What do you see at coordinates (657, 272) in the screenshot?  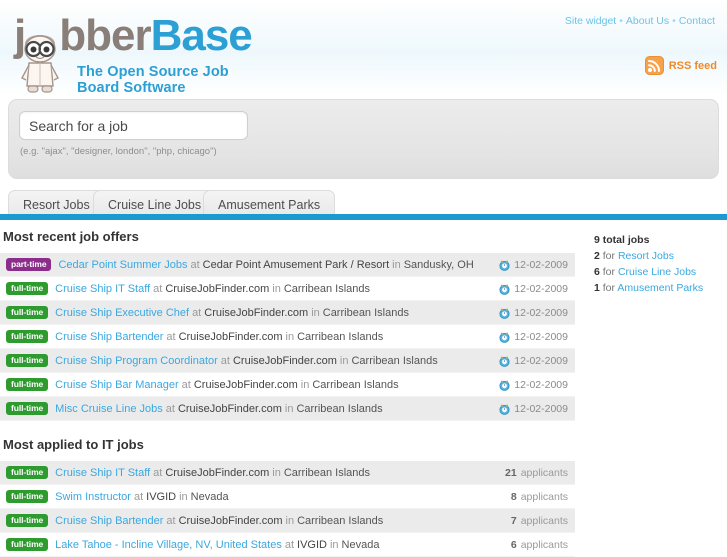 I see `sidebar-link-cruise-line-jobs: Cruise Line Jobs` at bounding box center [657, 272].